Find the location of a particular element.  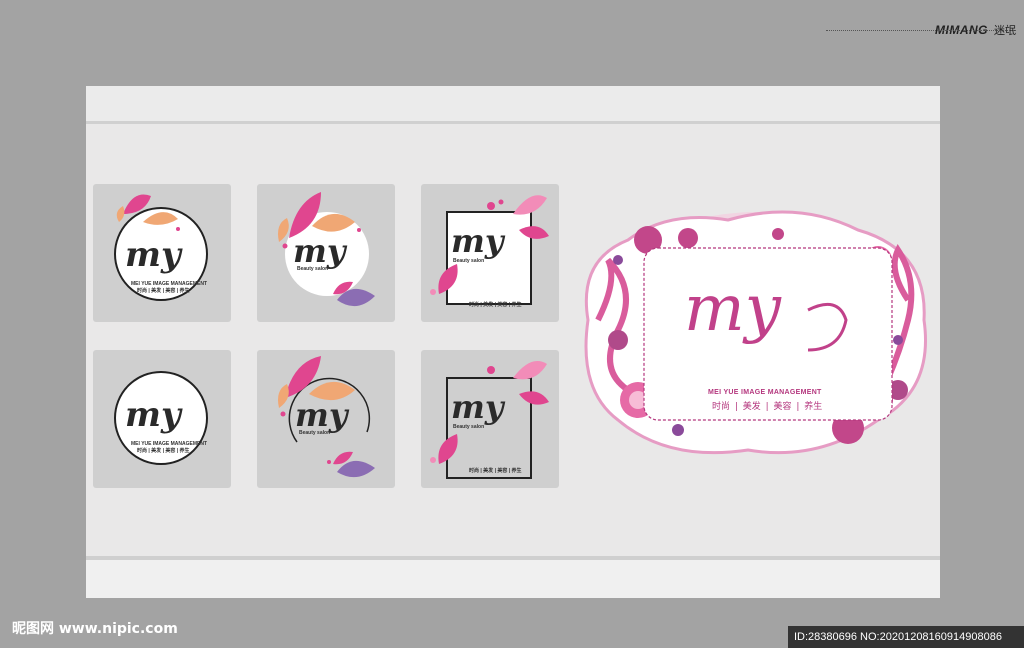

watermark-site: 昵图网 www.nipic.com is located at coordinates (95, 629).